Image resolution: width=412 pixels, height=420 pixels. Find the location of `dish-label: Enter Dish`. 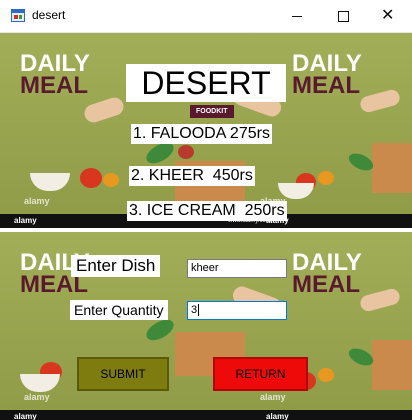

dish-label: Enter Dish is located at coordinates (116, 266).